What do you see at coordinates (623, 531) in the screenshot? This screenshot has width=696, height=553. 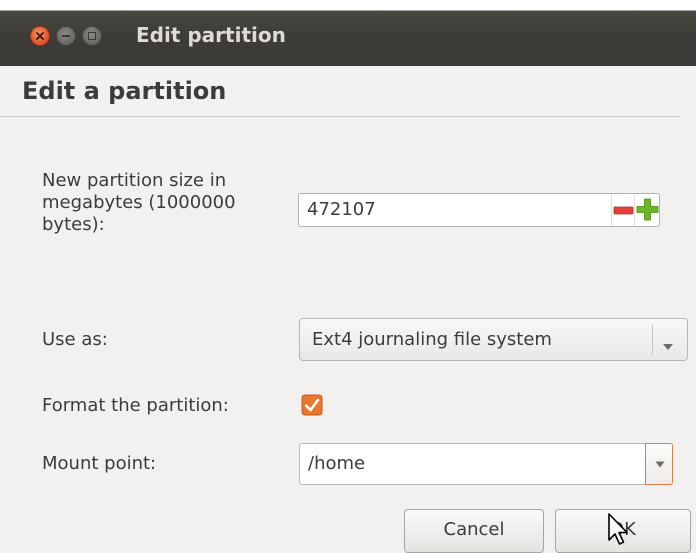 I see `ok-button: OK` at bounding box center [623, 531].